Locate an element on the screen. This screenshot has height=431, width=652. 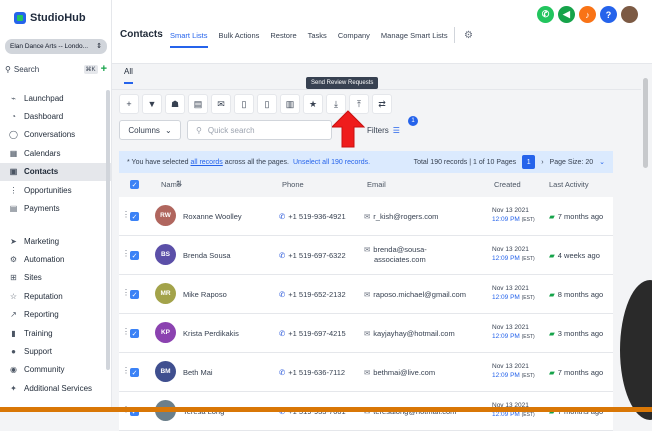
add-tag-button: ▯ is located at coordinates (244, 104).